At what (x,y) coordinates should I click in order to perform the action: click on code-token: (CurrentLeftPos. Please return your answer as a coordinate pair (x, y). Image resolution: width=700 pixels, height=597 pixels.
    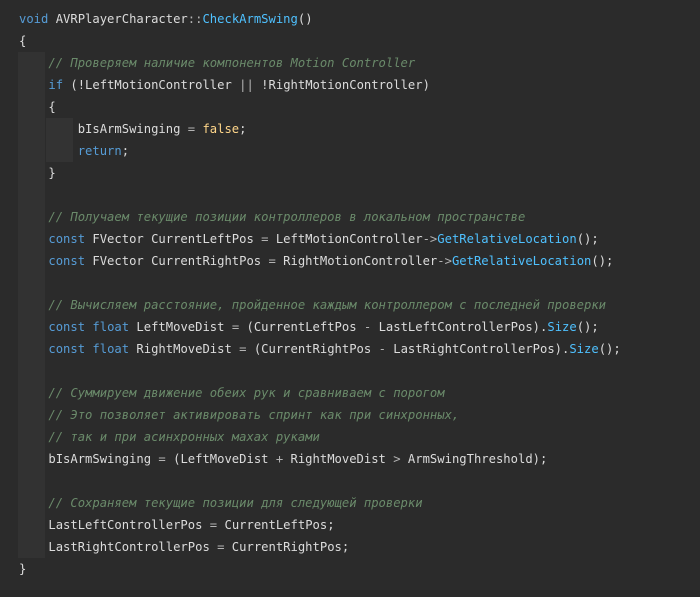
    Looking at the image, I should click on (301, 327).